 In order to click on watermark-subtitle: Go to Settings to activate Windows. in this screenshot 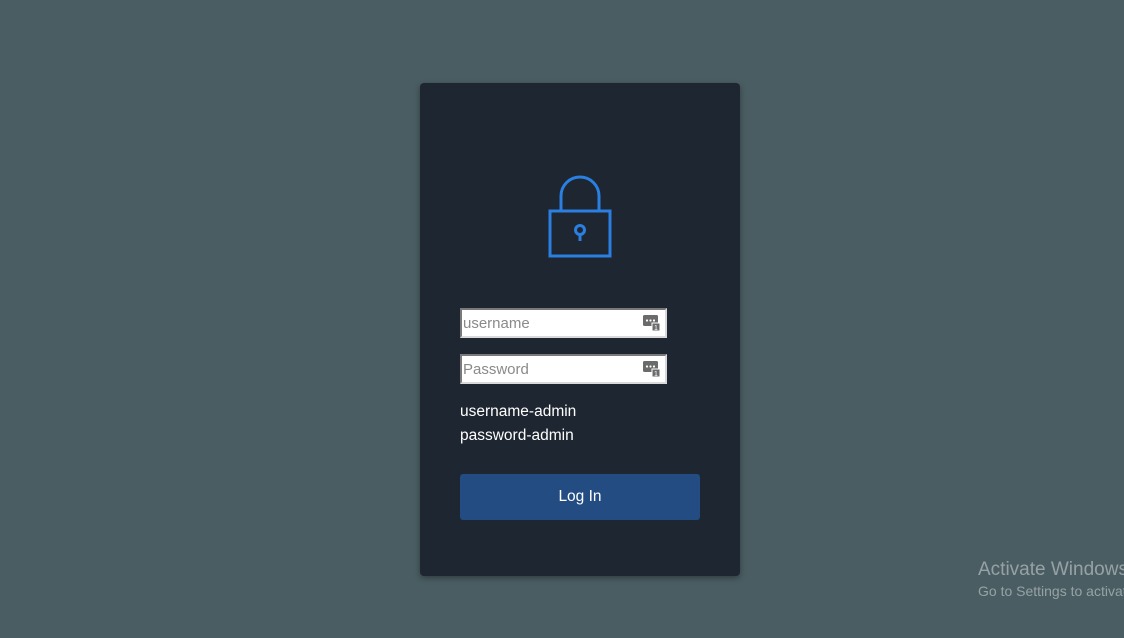, I will do `click(1051, 591)`.